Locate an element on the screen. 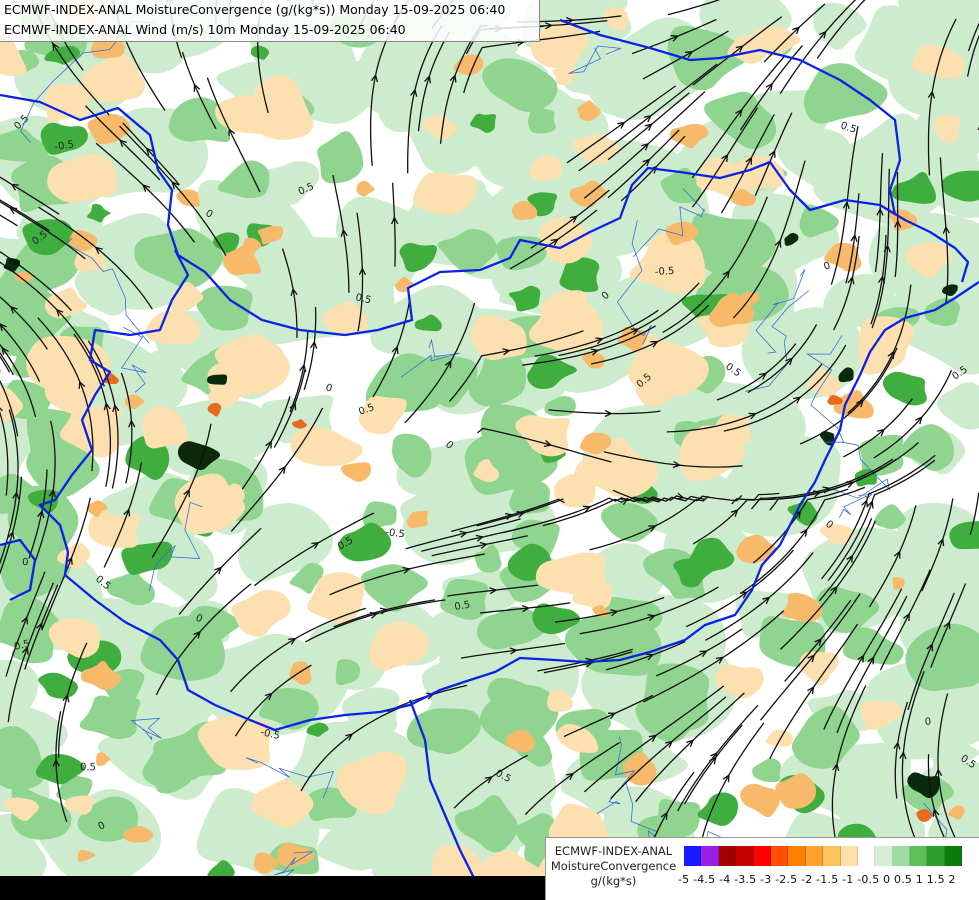  legend-color-scale is located at coordinates (823, 856).